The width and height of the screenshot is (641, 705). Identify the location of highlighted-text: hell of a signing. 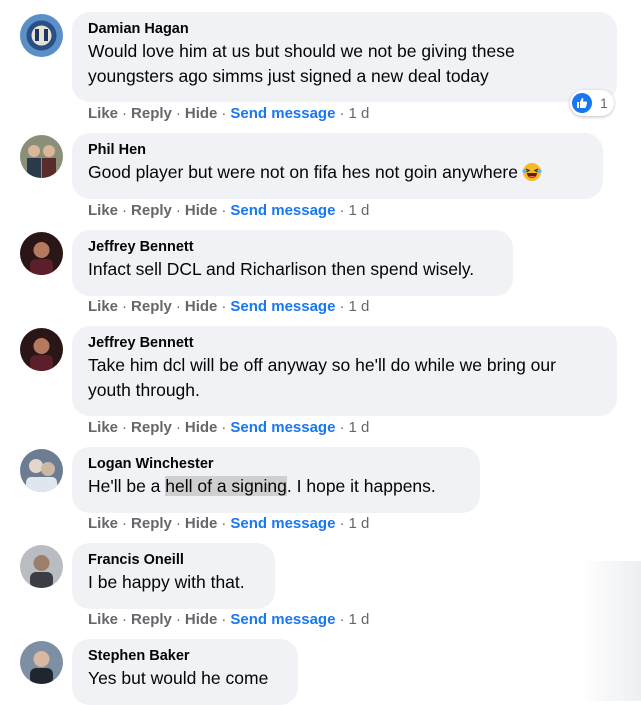
(226, 486).